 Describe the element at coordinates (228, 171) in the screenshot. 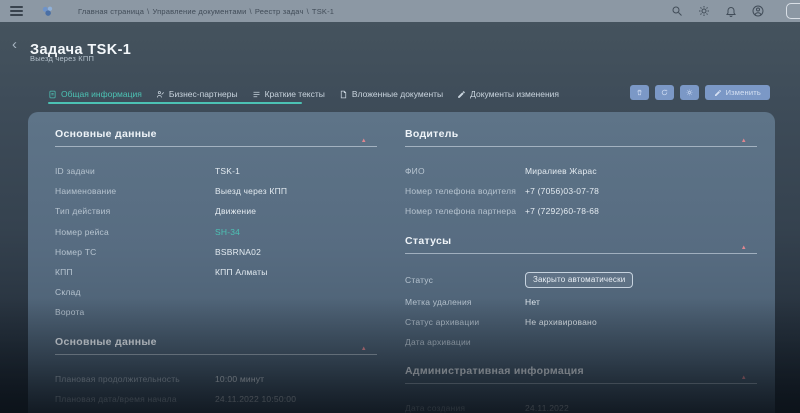

I see `field-value: TSK-1` at that location.